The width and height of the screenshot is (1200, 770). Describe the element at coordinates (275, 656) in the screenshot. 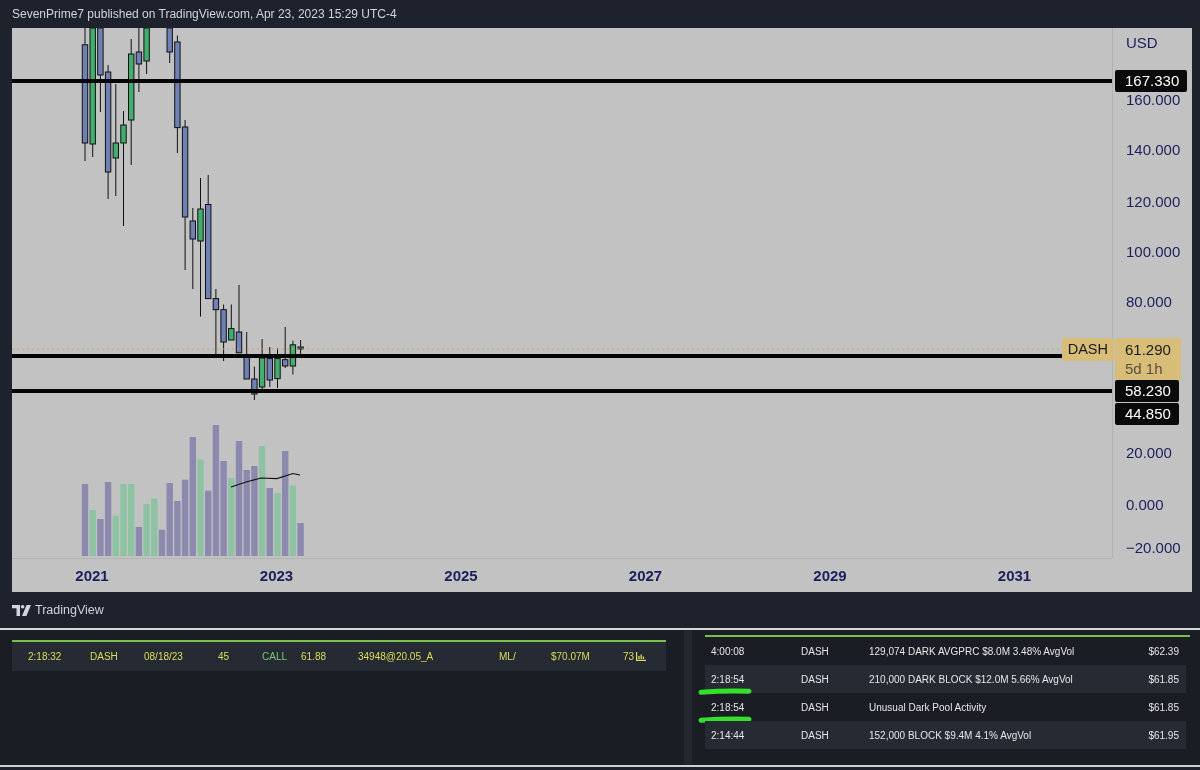

I see `table-cell-text: CALL` at that location.